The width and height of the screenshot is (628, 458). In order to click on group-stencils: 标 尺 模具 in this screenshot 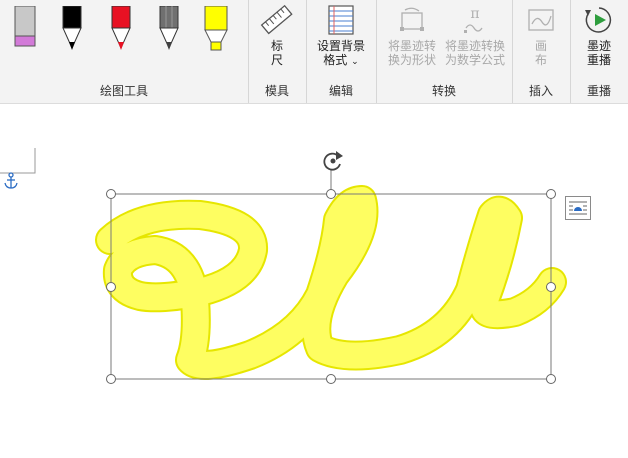, I will do `click(277, 51)`.